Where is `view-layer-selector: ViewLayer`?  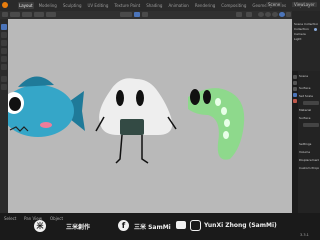
view-layer-selector: ViewLayer is located at coordinates (304, 4).